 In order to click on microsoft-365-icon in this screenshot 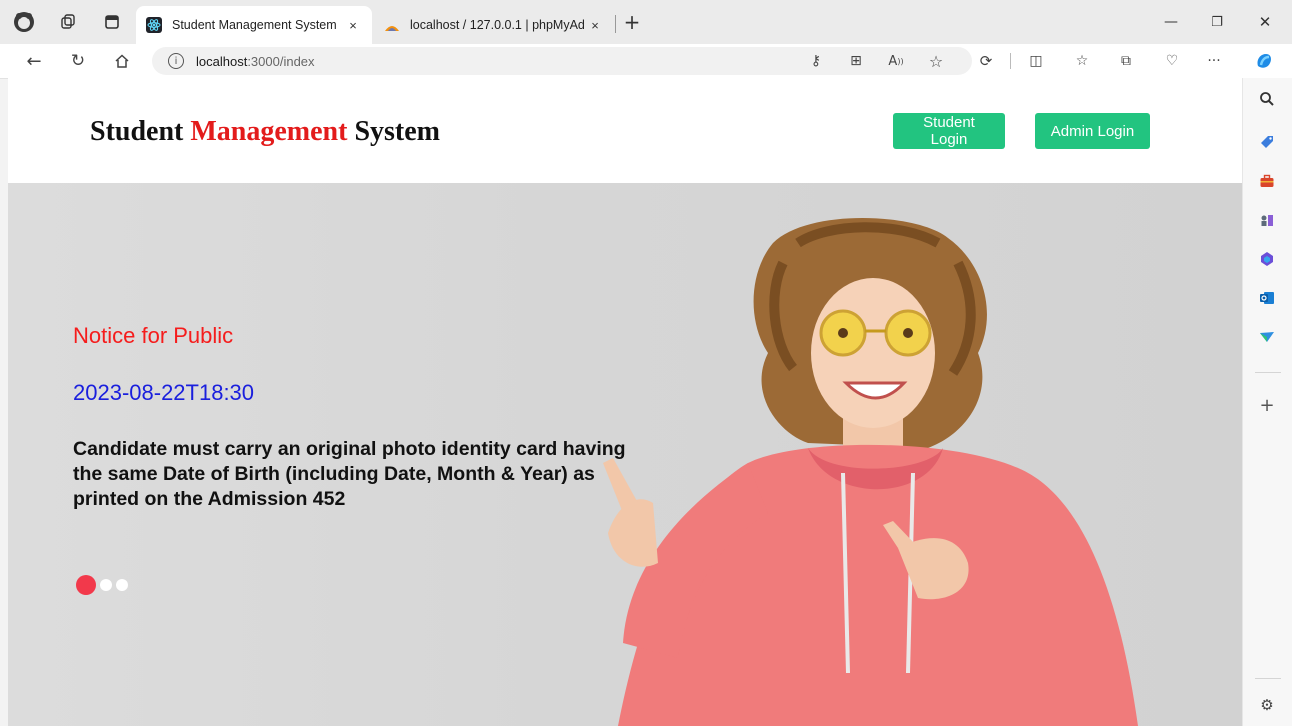, I will do `click(1267, 259)`.